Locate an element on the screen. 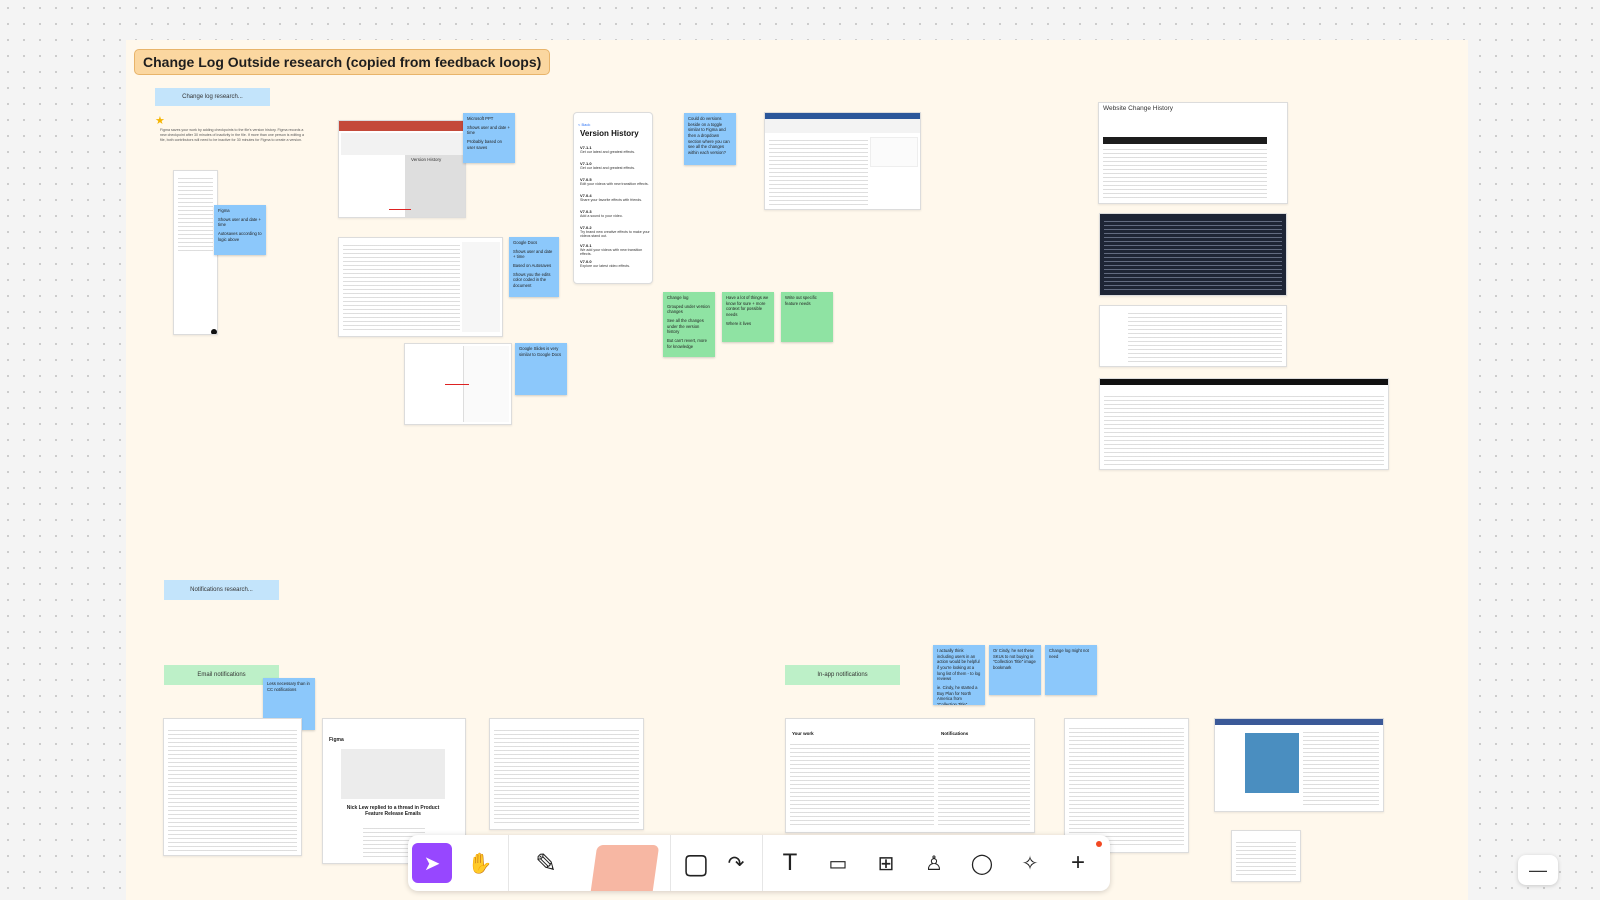 The height and width of the screenshot is (900, 1600). comment-tool-icon: ◯ is located at coordinates (982, 863).